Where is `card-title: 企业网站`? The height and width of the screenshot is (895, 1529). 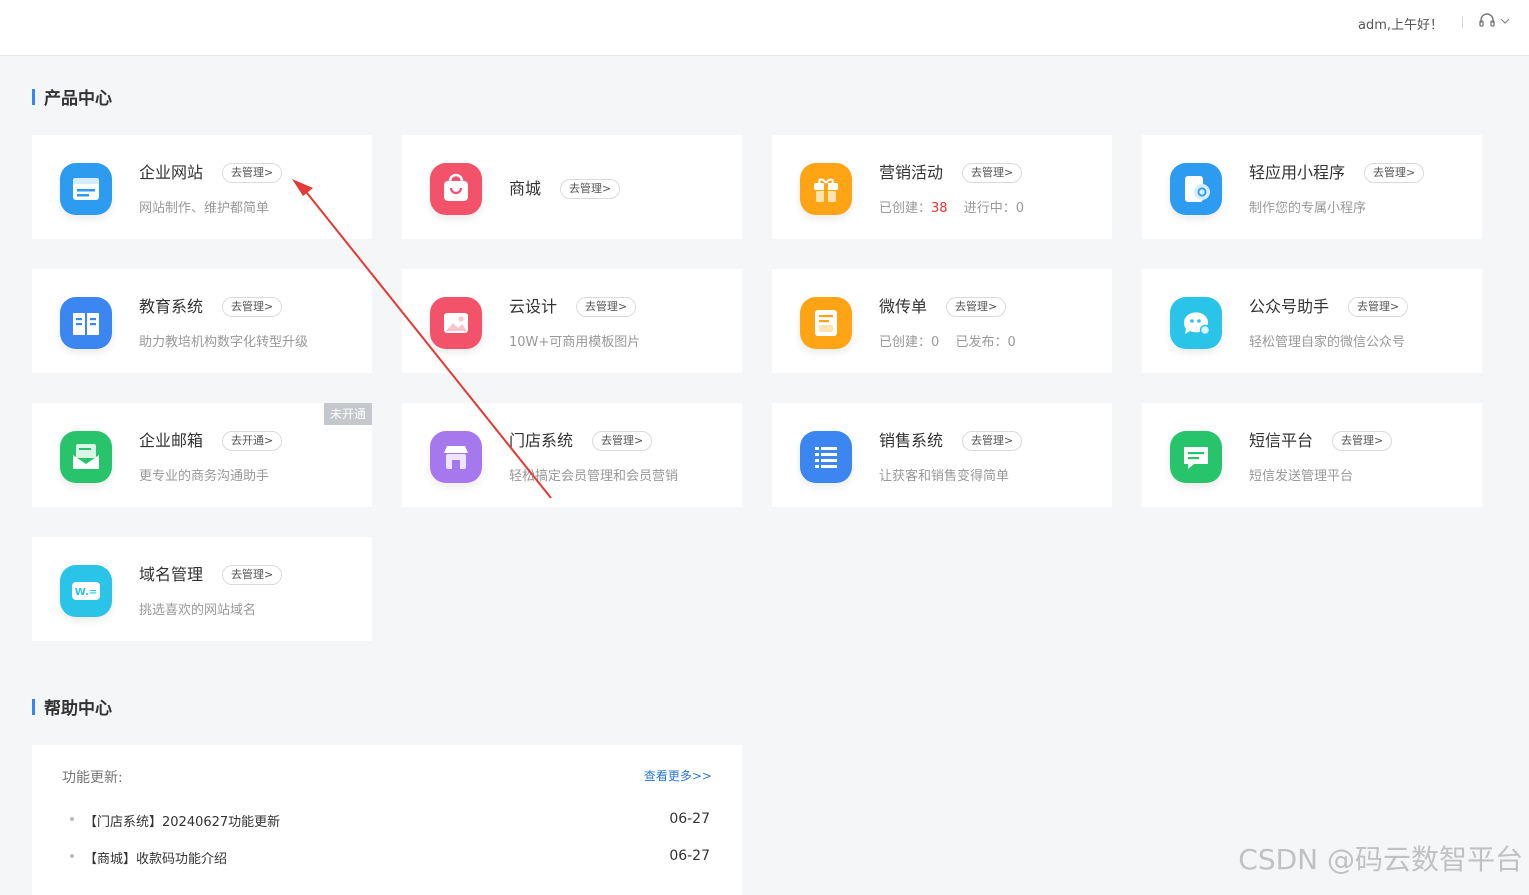 card-title: 企业网站 is located at coordinates (171, 172).